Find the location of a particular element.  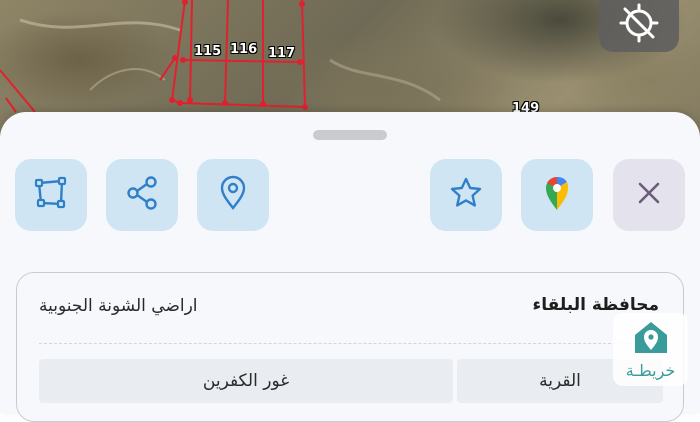

location-toggle-button is located at coordinates (639, 26).